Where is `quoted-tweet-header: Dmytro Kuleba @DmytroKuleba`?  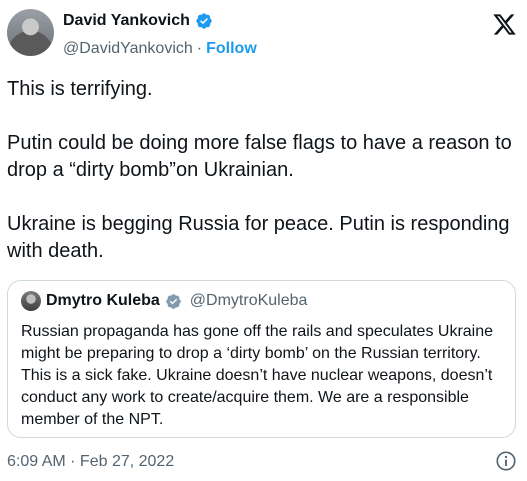 quoted-tweet-header: Dmytro Kuleba @DmytroKuleba is located at coordinates (164, 301).